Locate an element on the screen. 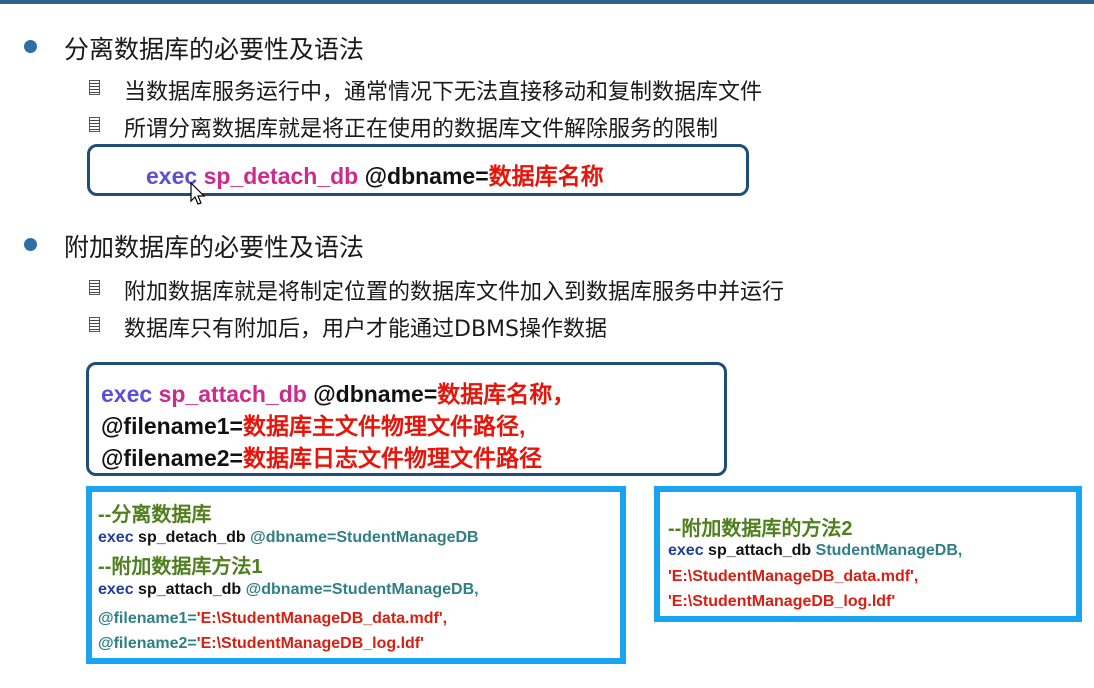 This screenshot has width=1094, height=688. detach-syntax-line: exec sp_detach_db @dbname=数据库名称 is located at coordinates (375, 174).